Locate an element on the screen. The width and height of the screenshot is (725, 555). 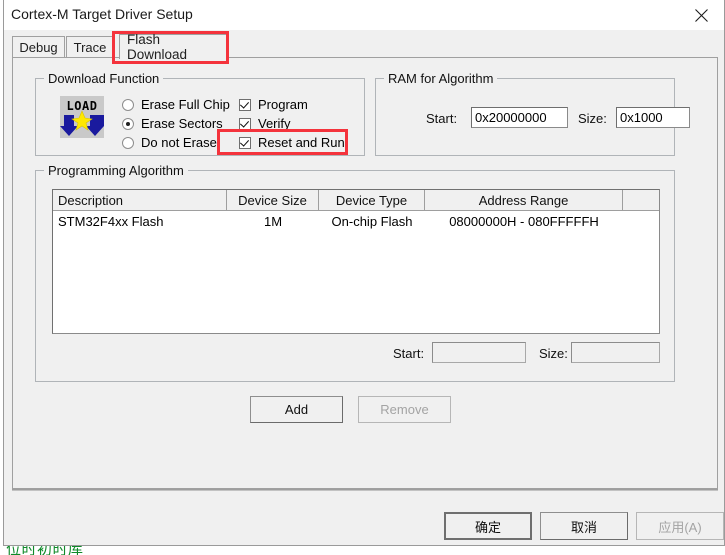
remove-button: Remove is located at coordinates (404, 409).